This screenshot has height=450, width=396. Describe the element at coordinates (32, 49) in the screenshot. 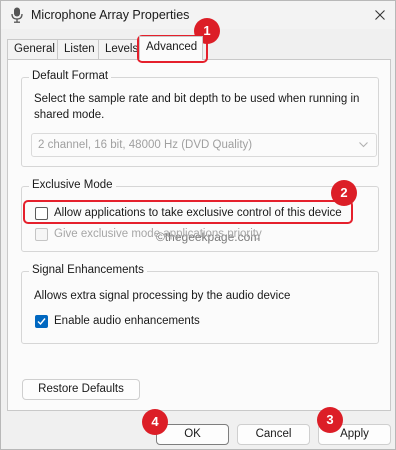

I see `tab-general: General` at that location.